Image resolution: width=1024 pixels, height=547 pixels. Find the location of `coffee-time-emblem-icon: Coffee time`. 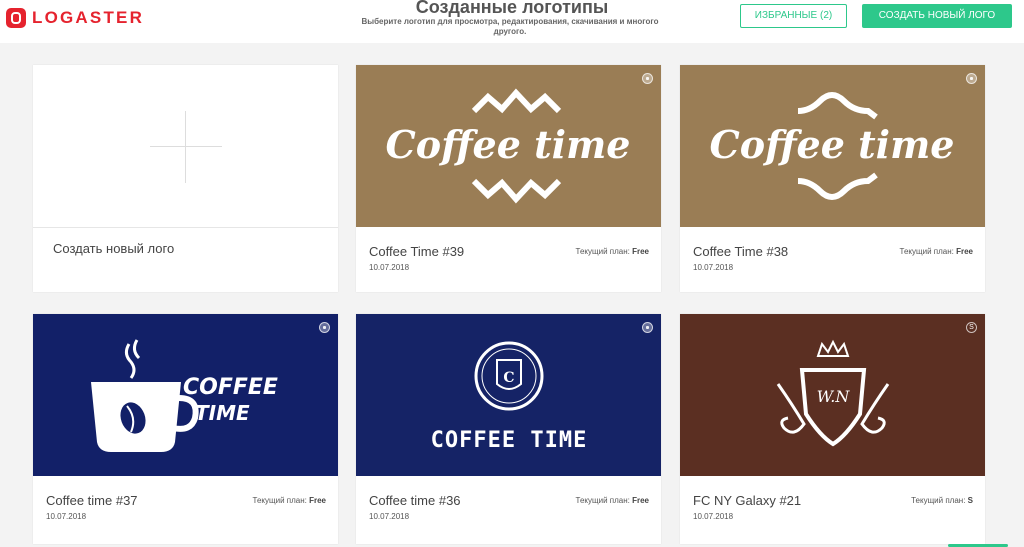

coffee-time-emblem-icon: Coffee time is located at coordinates (508, 146).